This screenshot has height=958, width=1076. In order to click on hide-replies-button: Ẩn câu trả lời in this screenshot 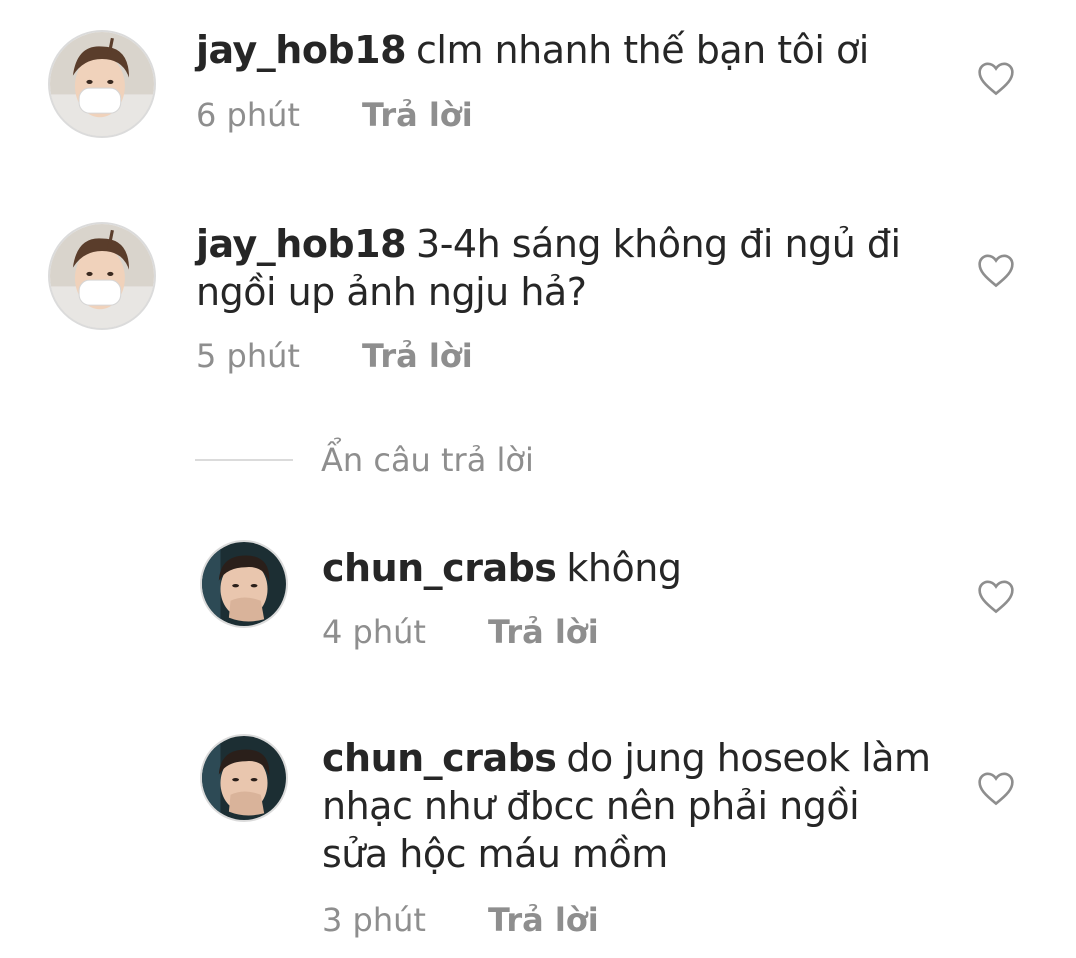, I will do `click(364, 460)`.